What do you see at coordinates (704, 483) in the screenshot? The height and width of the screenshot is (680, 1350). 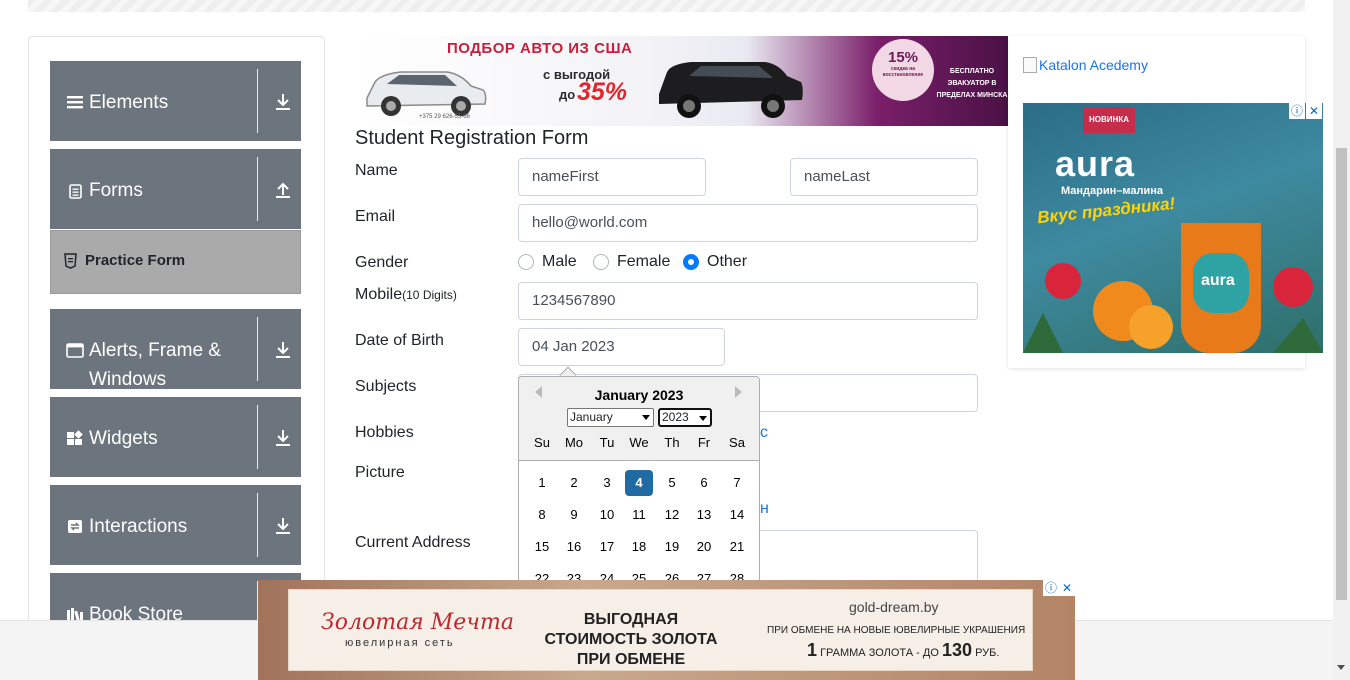 I see `day: 6` at bounding box center [704, 483].